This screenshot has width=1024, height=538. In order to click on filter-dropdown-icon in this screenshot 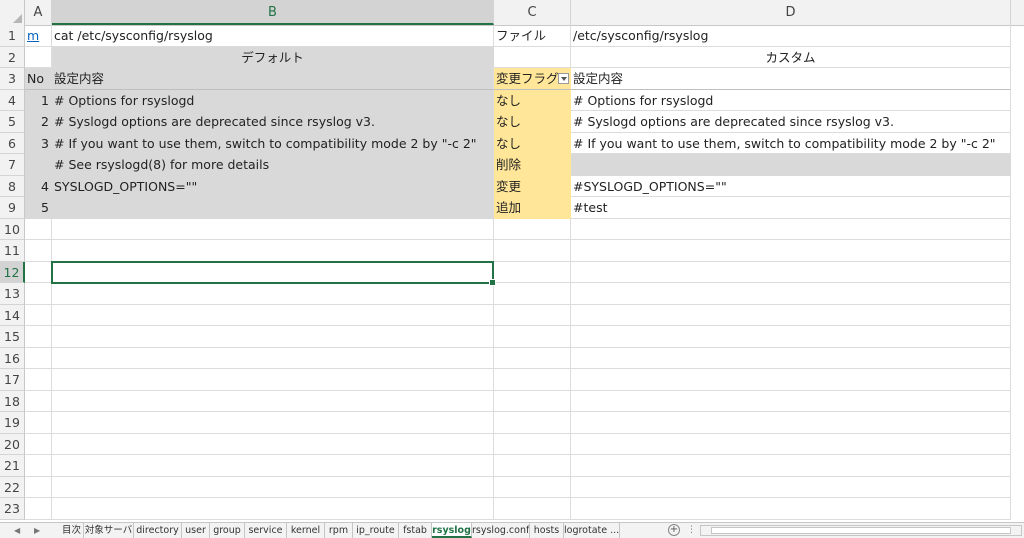, I will do `click(563, 78)`.